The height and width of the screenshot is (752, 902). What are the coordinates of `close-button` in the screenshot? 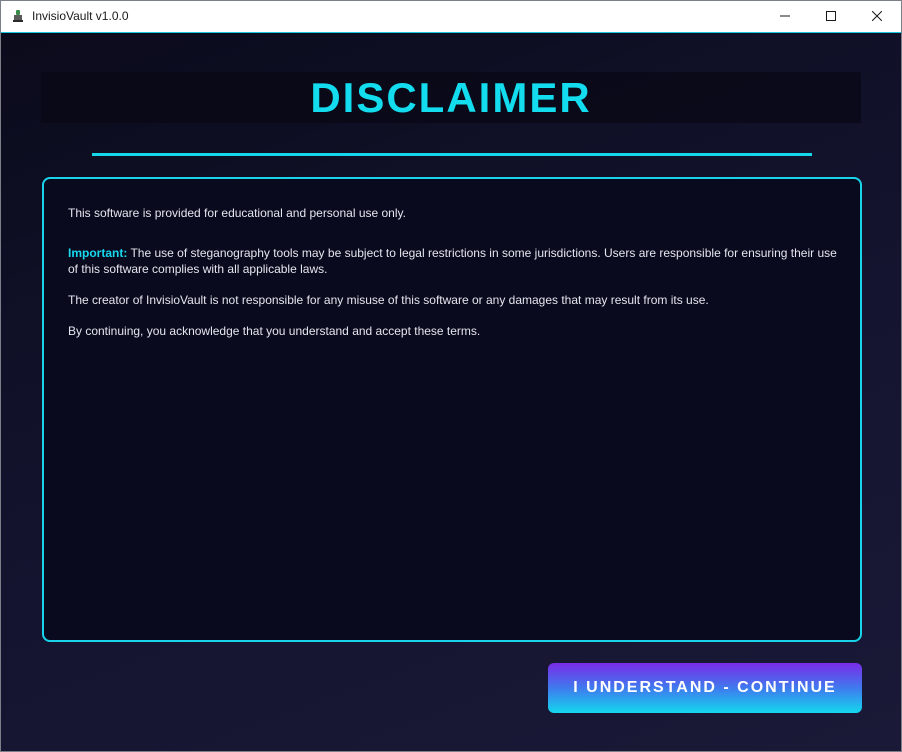 It's located at (877, 16).